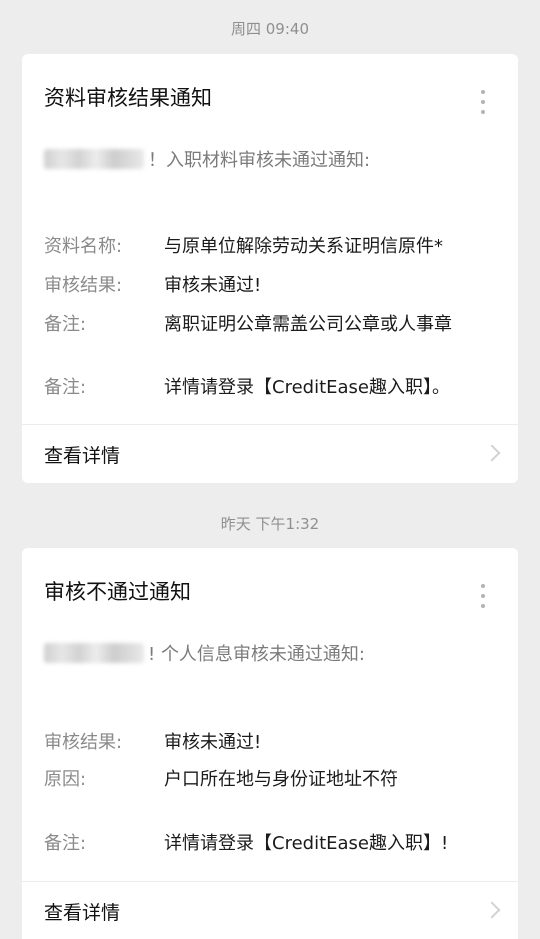  What do you see at coordinates (303, 246) in the screenshot?
I see `field-value: 与原单位解除劳动关系证明信原件*` at bounding box center [303, 246].